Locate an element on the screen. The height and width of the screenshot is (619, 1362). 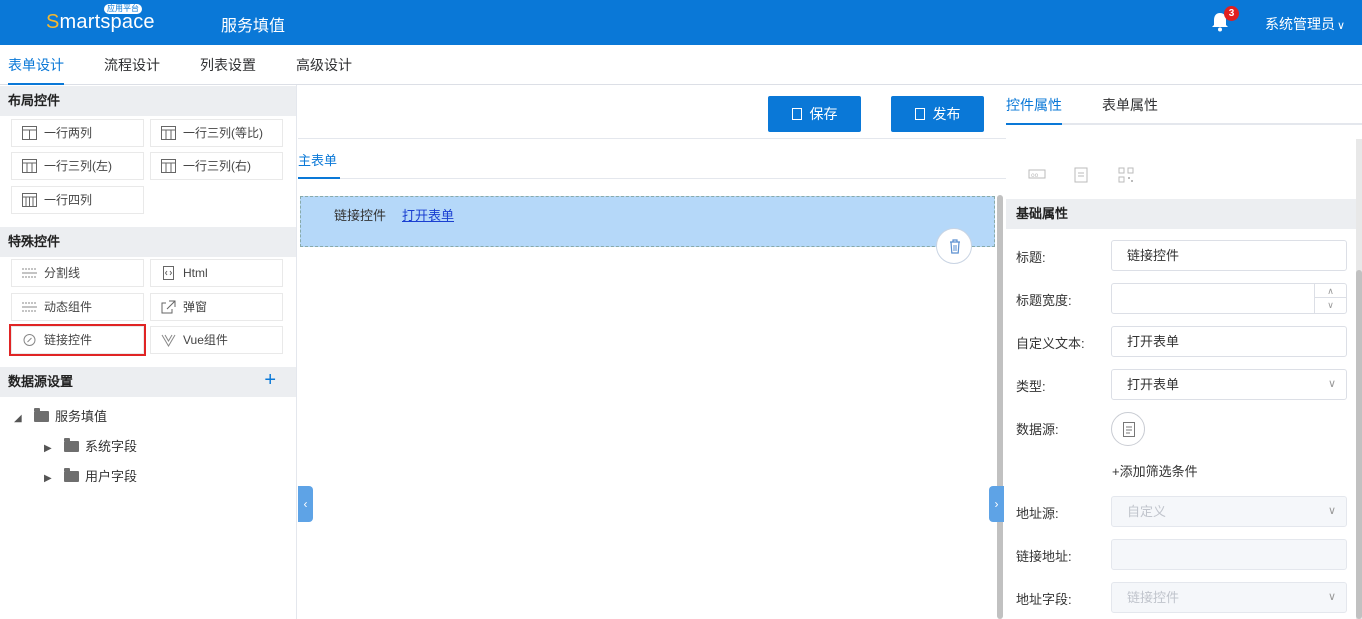
datasource-header: 数据源设置 is located at coordinates (148, 382).